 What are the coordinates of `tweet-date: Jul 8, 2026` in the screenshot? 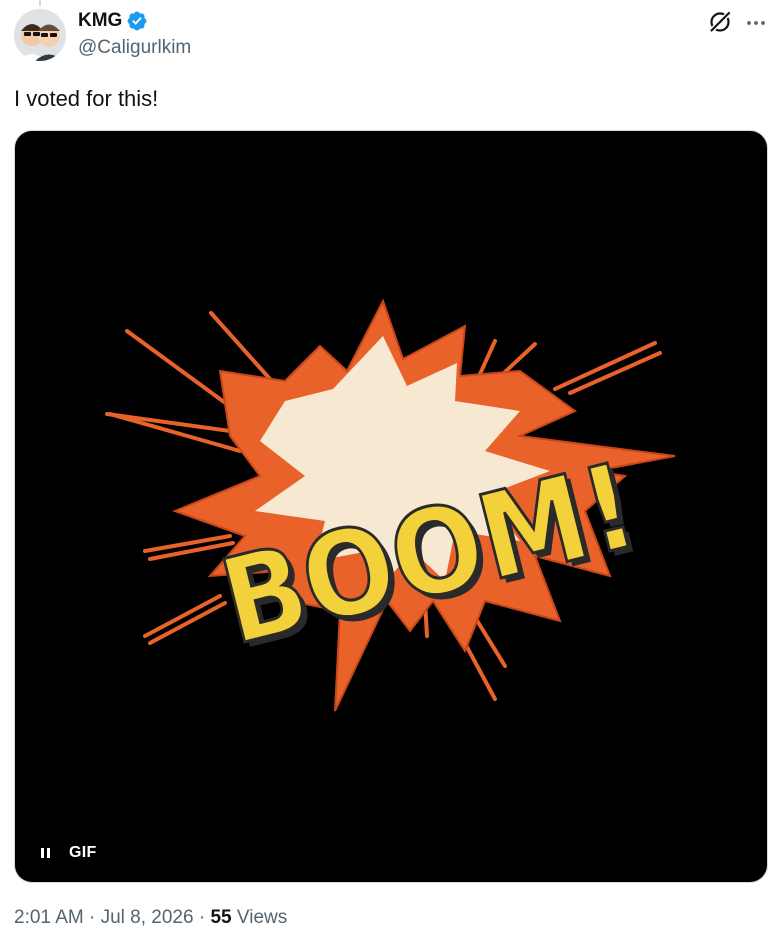 It's located at (147, 918).